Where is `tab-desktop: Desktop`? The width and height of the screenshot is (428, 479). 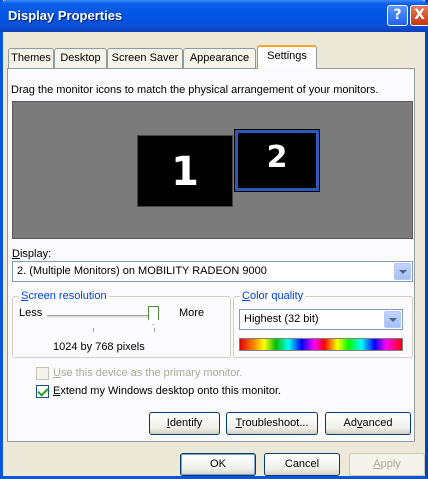
tab-desktop: Desktop is located at coordinates (80, 58).